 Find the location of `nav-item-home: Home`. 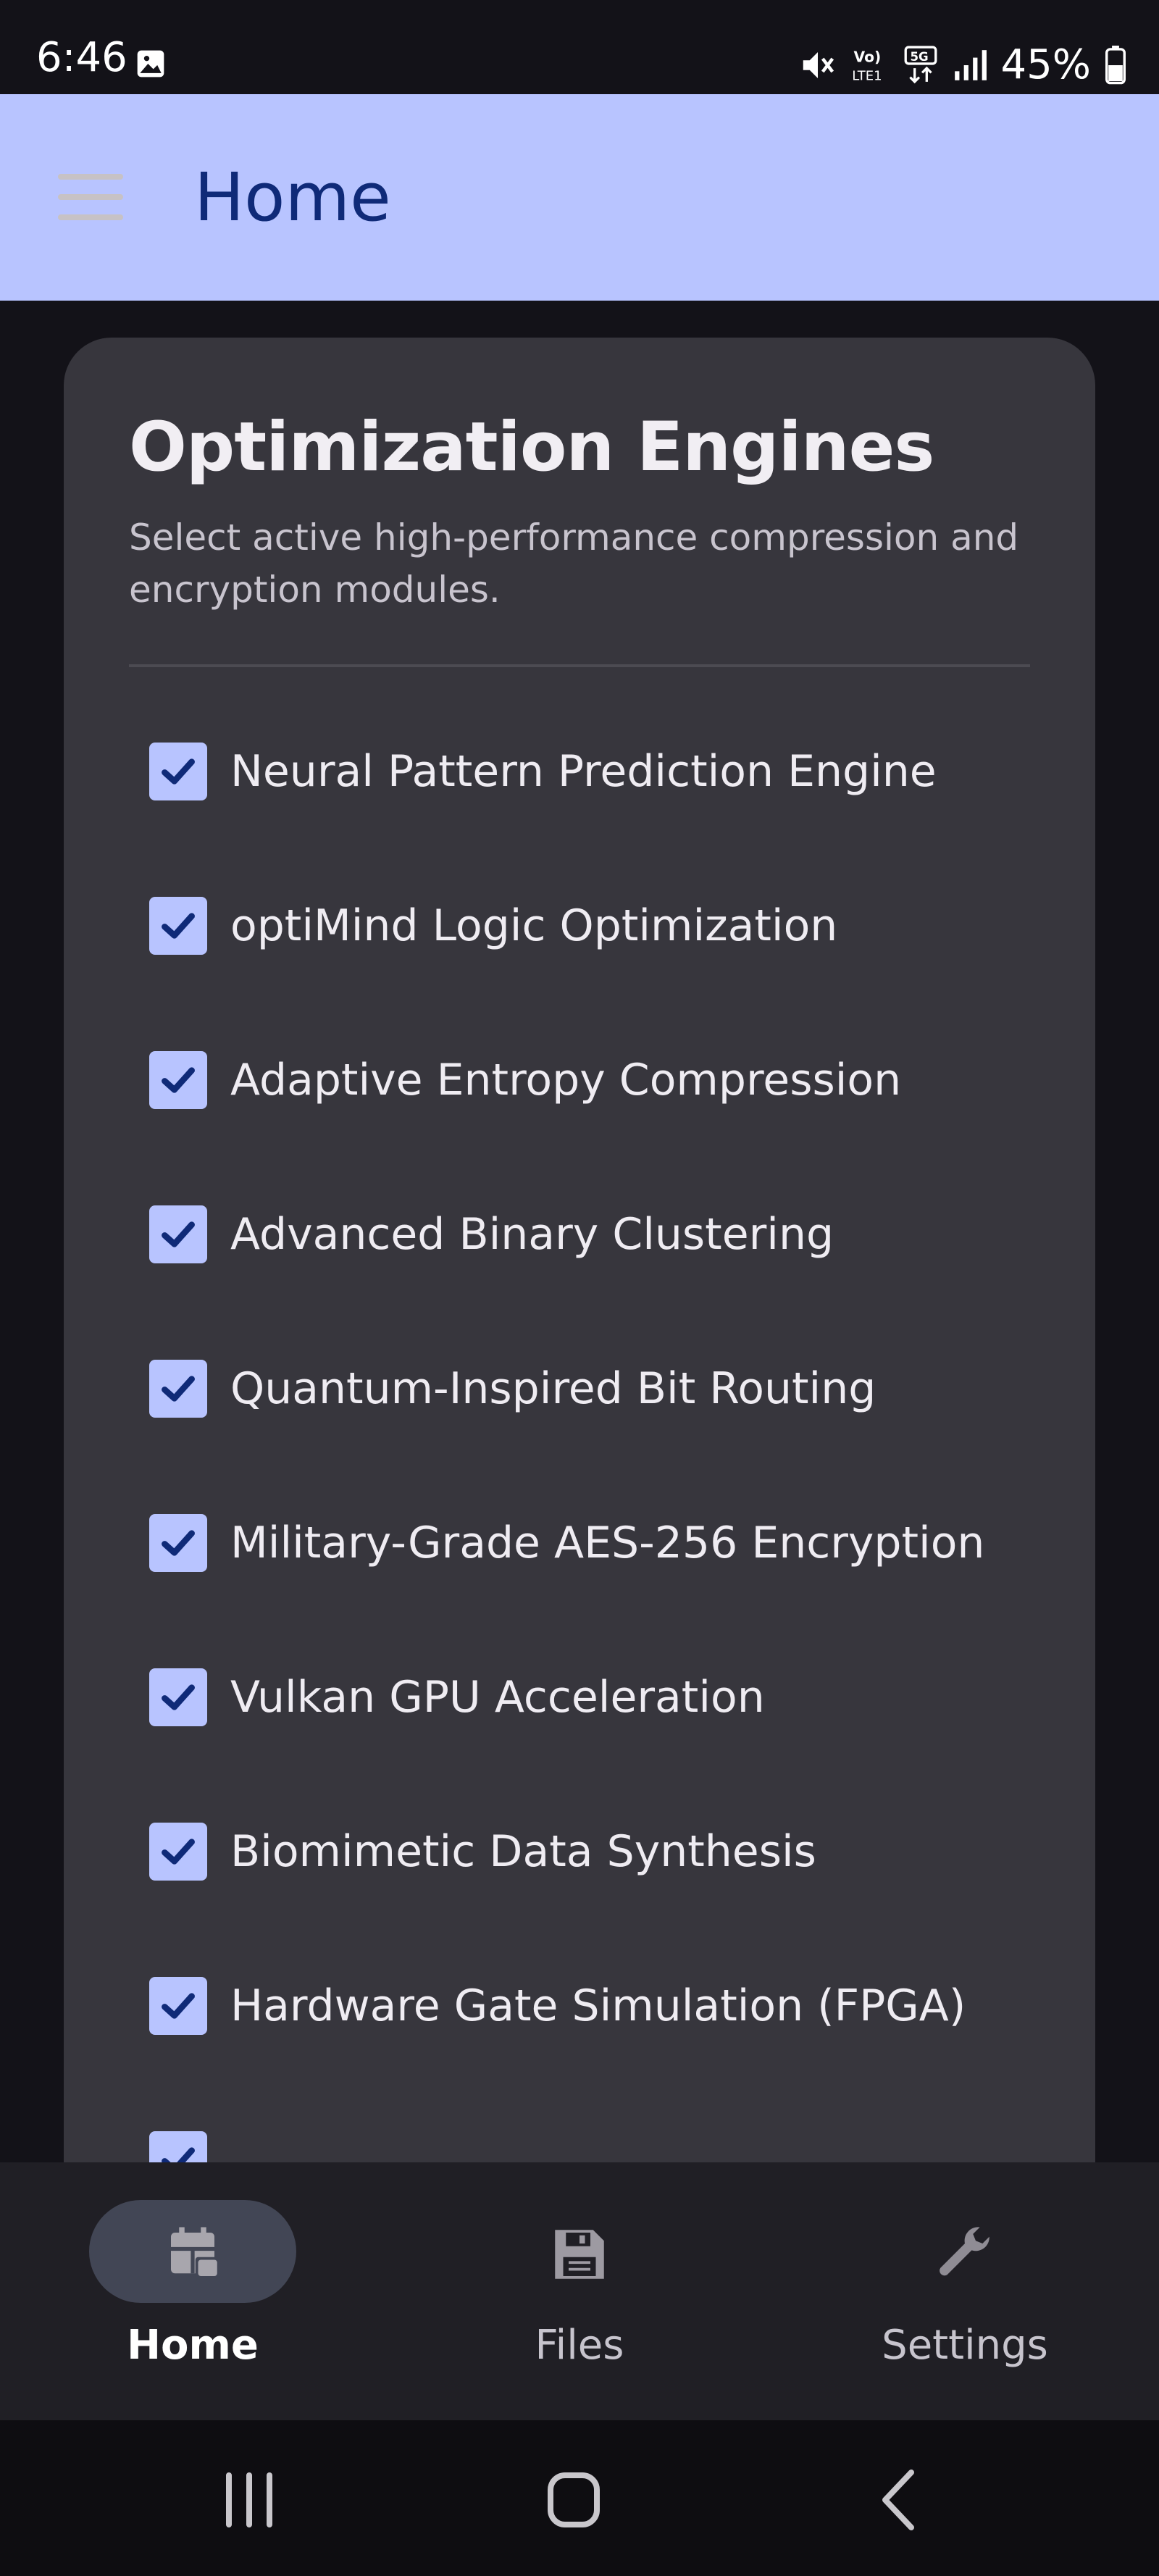

nav-item-home: Home is located at coordinates (193, 2291).